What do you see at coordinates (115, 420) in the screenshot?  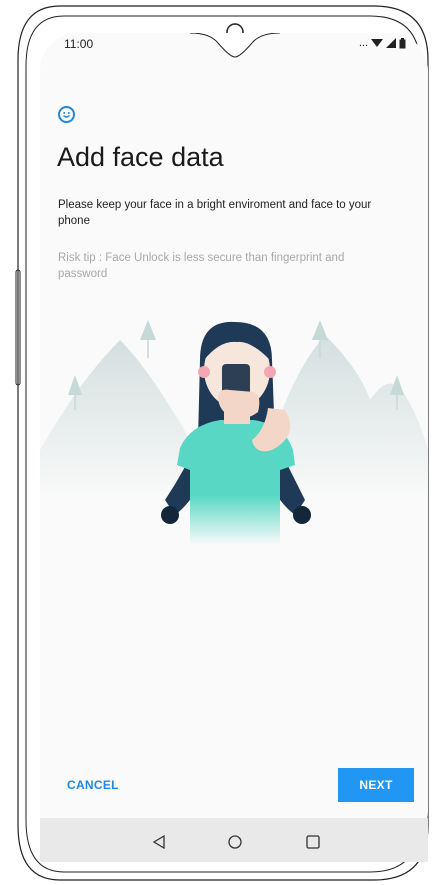 I see `mountain-left` at bounding box center [115, 420].